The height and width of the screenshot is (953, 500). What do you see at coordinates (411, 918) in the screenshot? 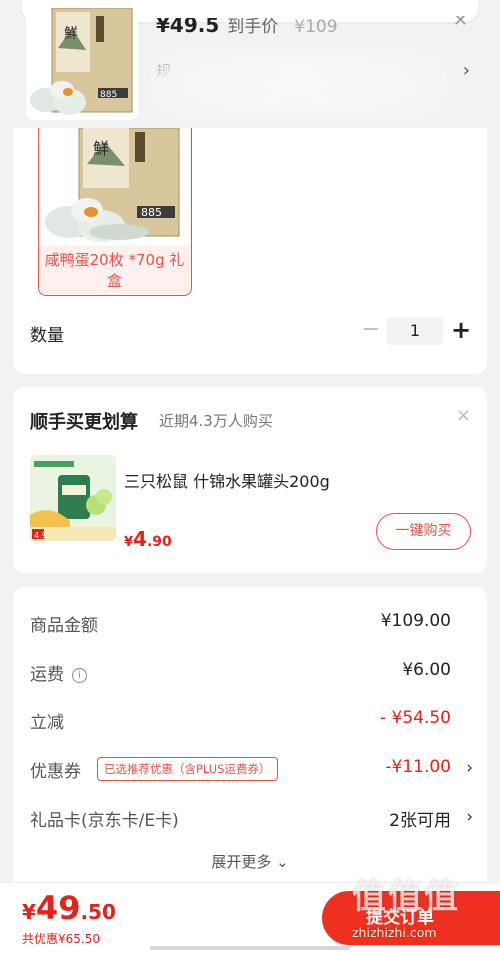
I see `submit-order-button: 提交订单` at bounding box center [411, 918].